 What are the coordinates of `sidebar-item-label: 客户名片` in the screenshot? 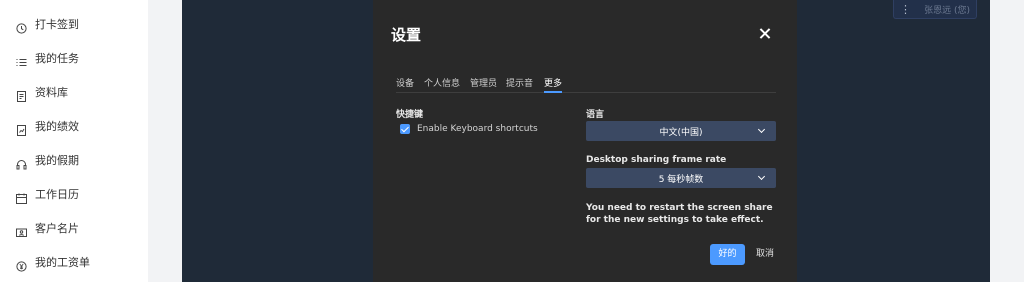 It's located at (57, 228).